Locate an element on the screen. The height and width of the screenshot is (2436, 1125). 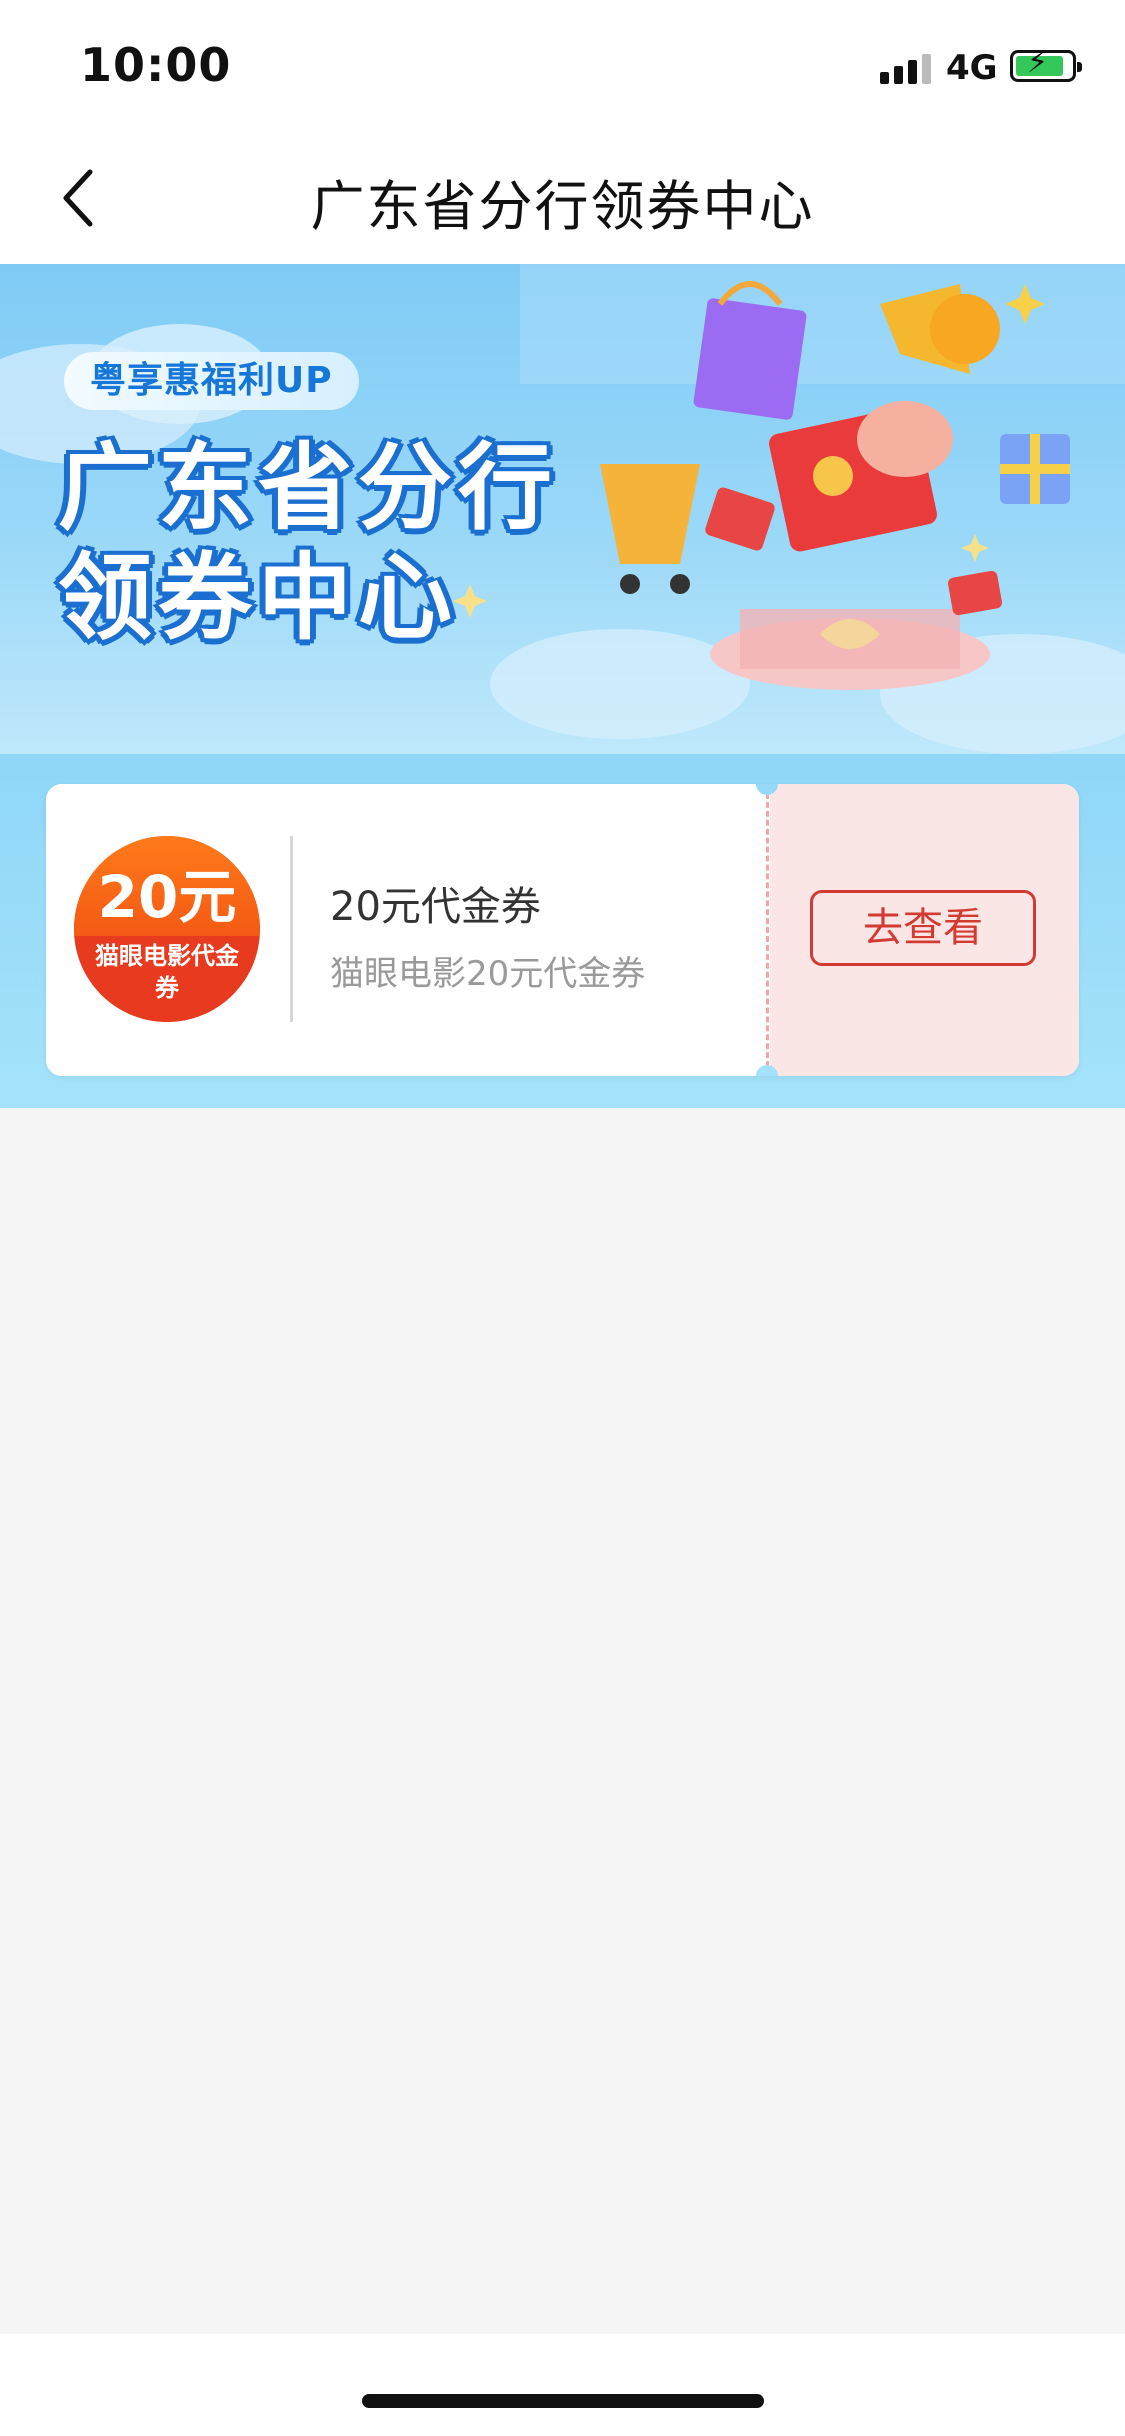
coupon-title: 20元代金券 is located at coordinates (435, 907).